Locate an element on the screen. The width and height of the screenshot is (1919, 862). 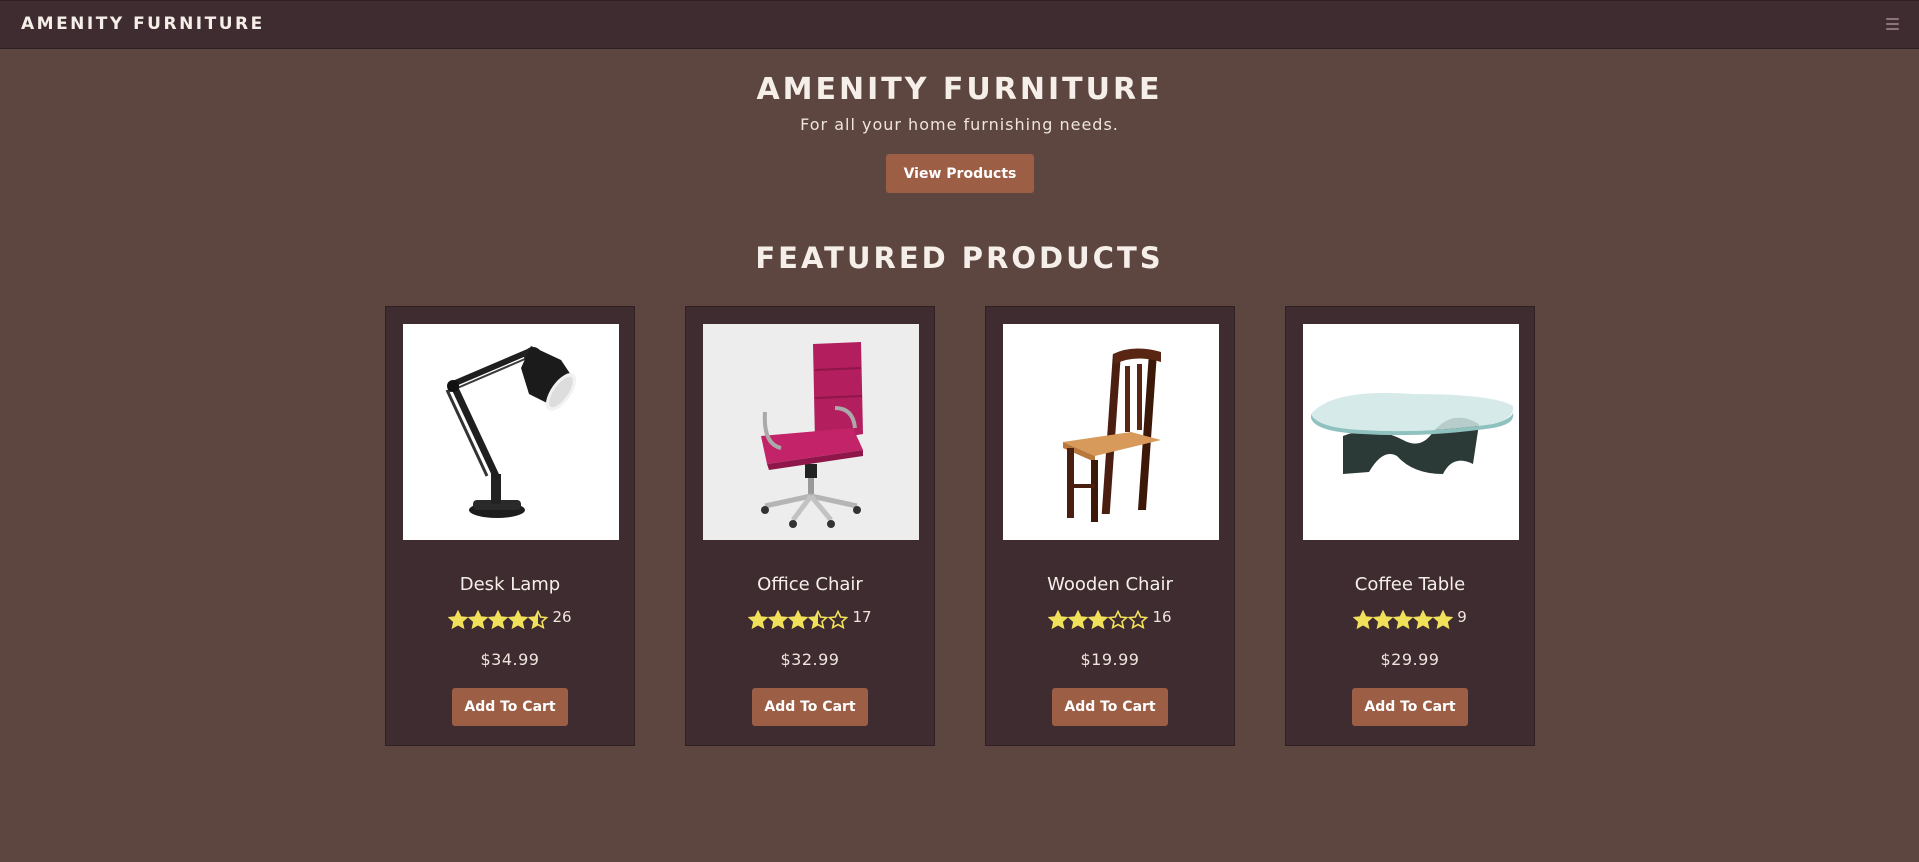
product-name: Office Chair is located at coordinates (810, 584).